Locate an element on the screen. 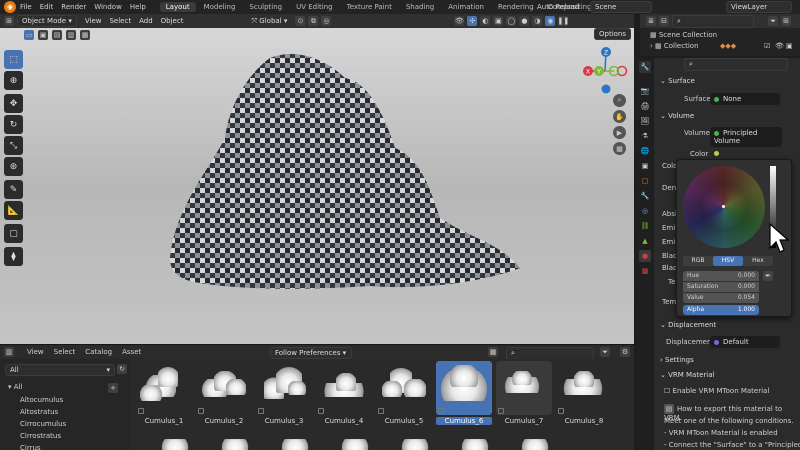 This screenshot has height=450, width=800. eyedropper-icon: ✒ is located at coordinates (768, 276).